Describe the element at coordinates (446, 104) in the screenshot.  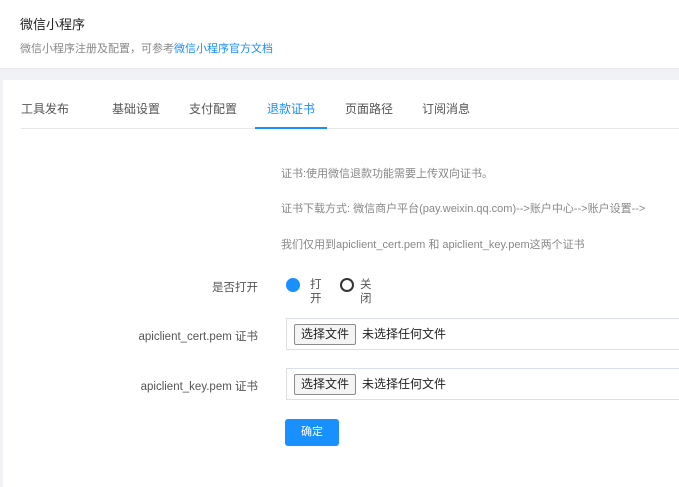
I see `tab-subscription-message: 订阅消息` at that location.